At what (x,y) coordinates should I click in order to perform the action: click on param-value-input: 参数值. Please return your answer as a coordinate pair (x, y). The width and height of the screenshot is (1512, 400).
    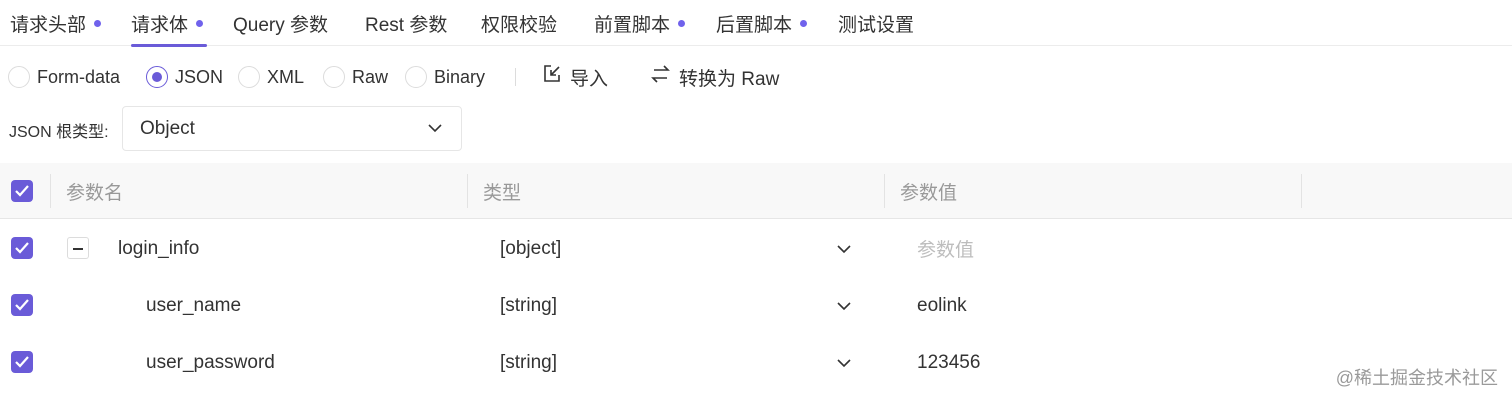
    Looking at the image, I should click on (945, 248).